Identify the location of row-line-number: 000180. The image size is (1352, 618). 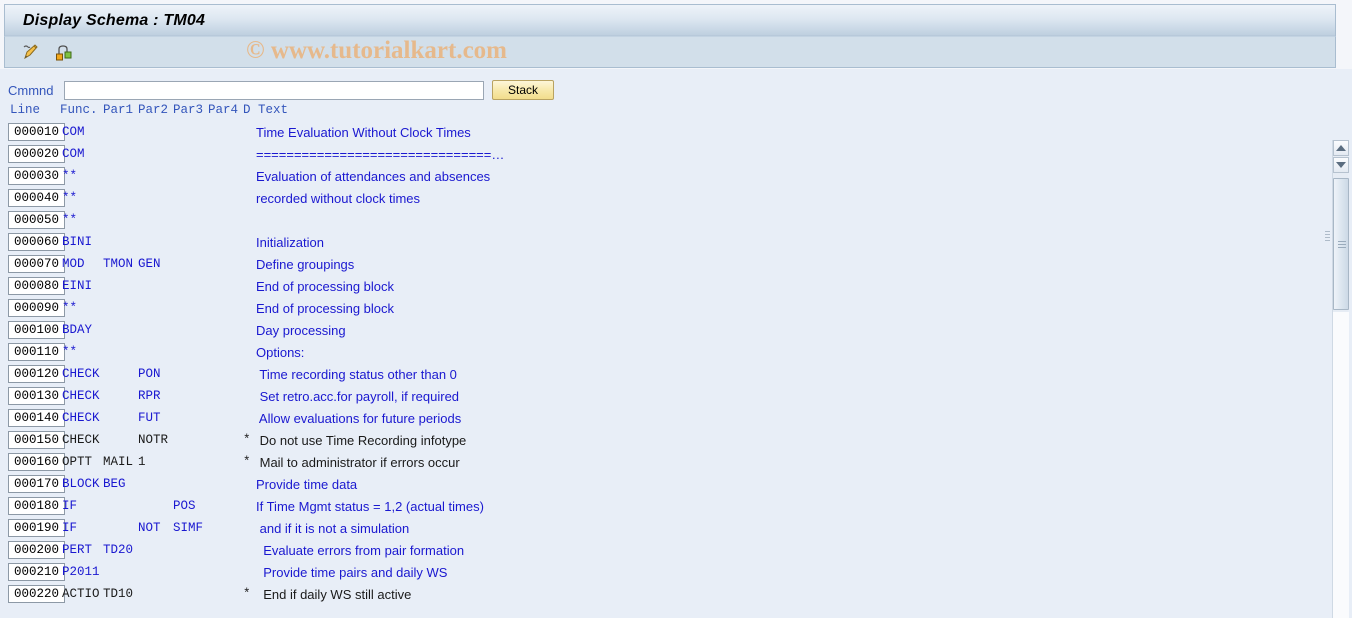
(36, 506).